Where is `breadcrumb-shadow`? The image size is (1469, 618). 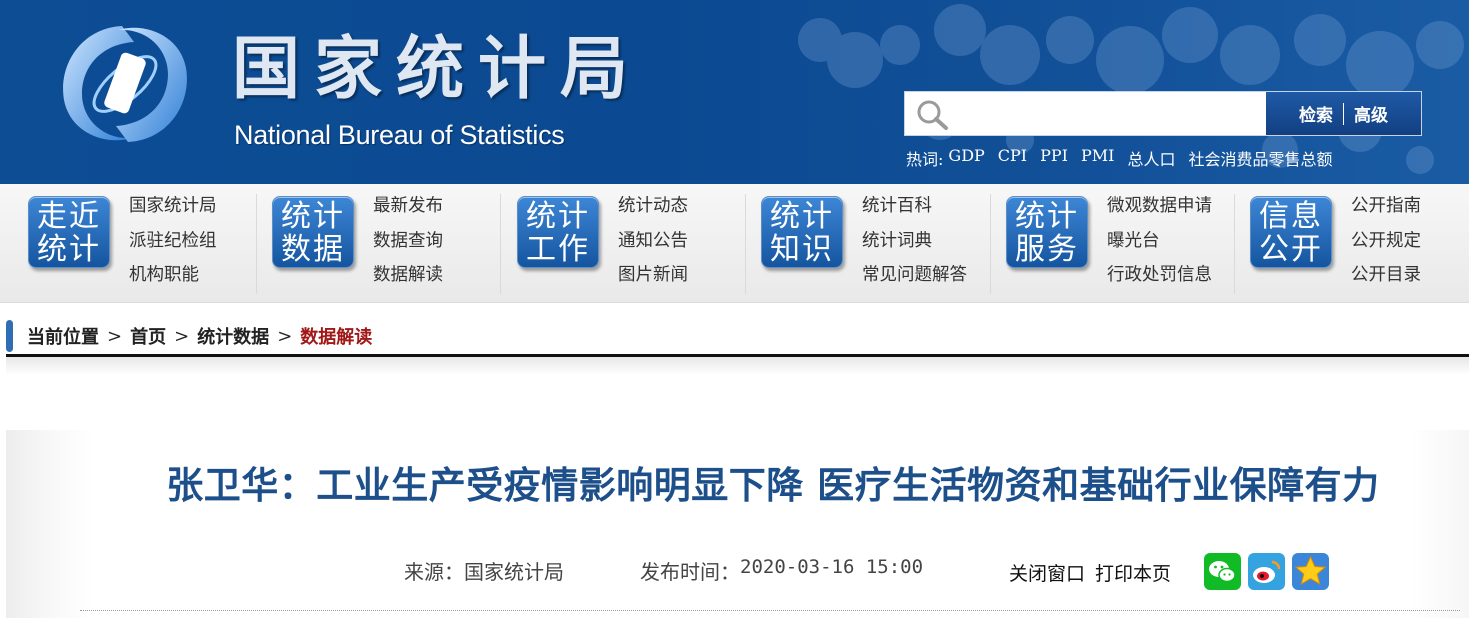 breadcrumb-shadow is located at coordinates (737, 366).